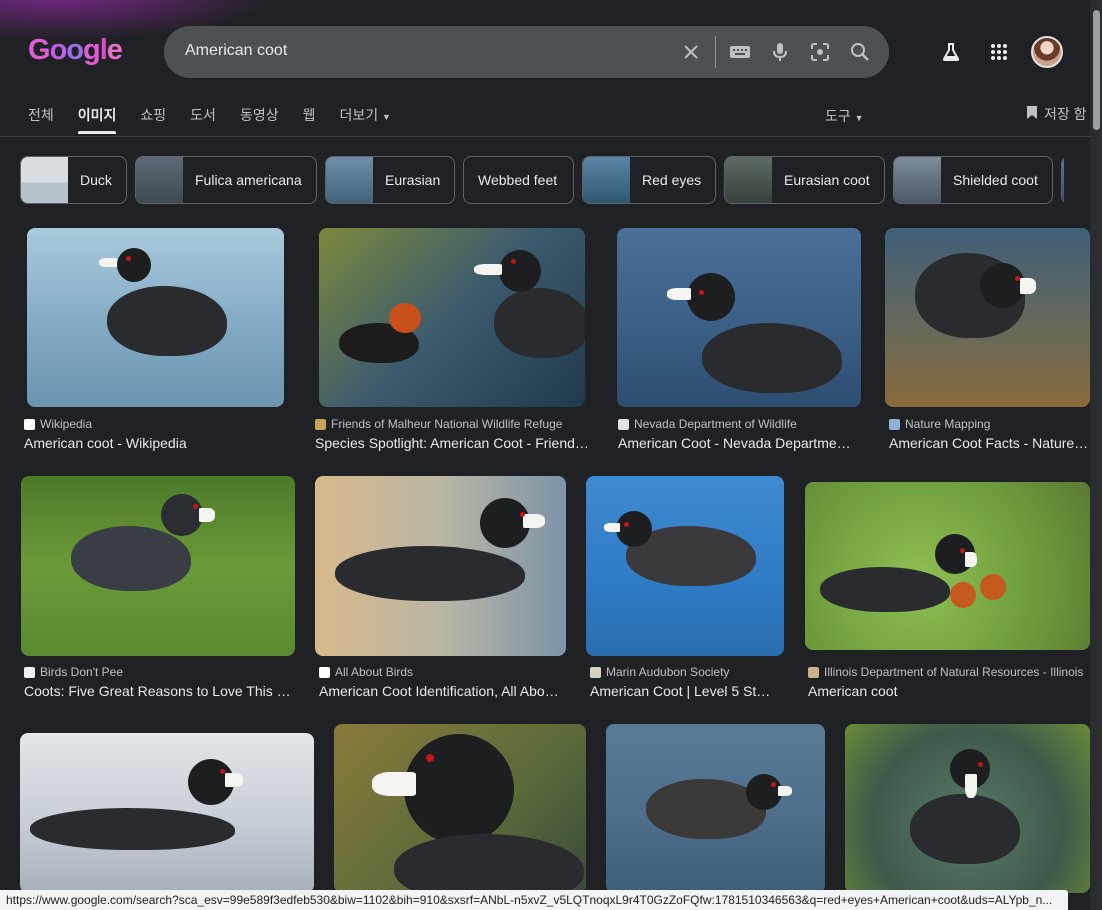  Describe the element at coordinates (780, 52) in the screenshot. I see `mic-icon` at that location.